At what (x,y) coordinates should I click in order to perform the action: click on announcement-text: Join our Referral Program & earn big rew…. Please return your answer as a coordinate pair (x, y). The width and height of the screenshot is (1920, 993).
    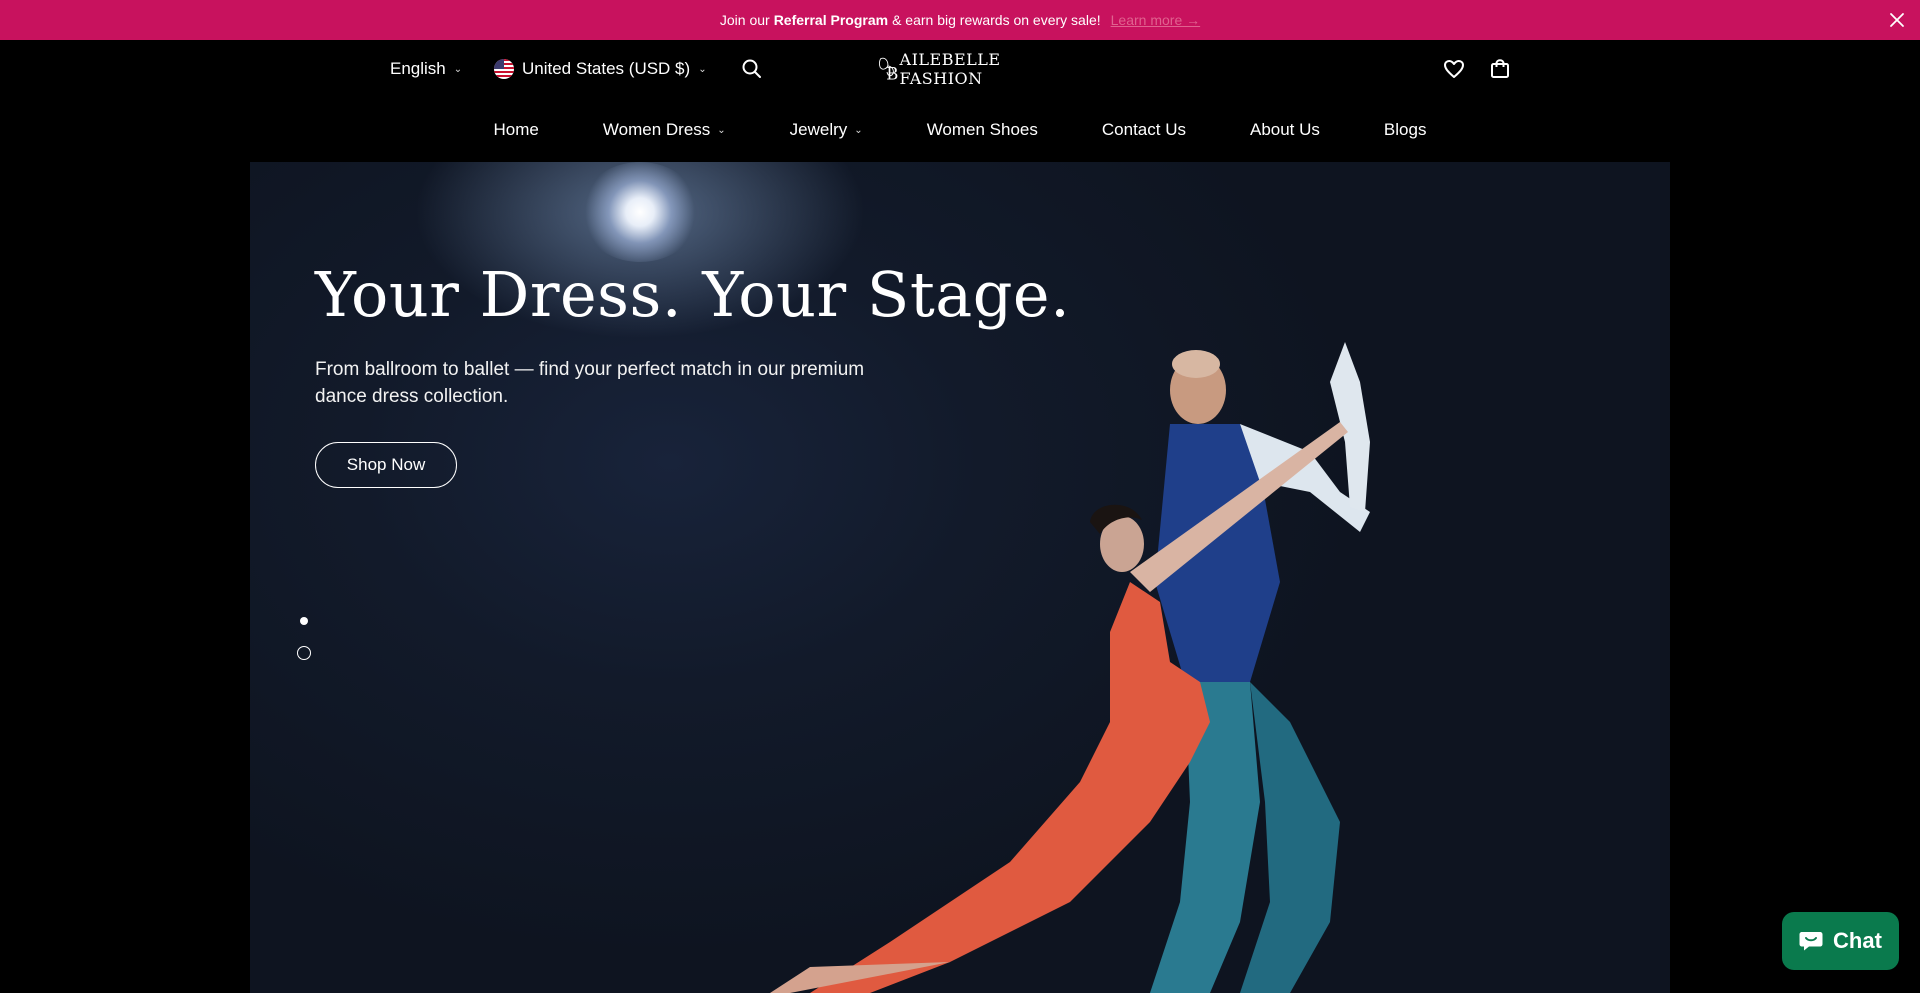
    Looking at the image, I should click on (960, 20).